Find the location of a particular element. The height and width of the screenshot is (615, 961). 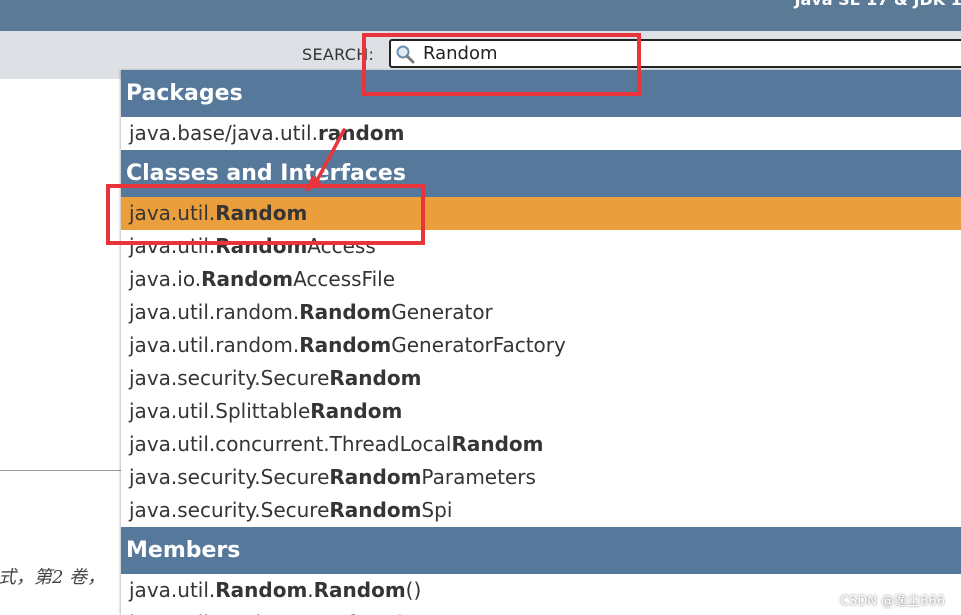

class-result-item: java.util.concurrent.ThreadLocalRandom is located at coordinates (541, 444).